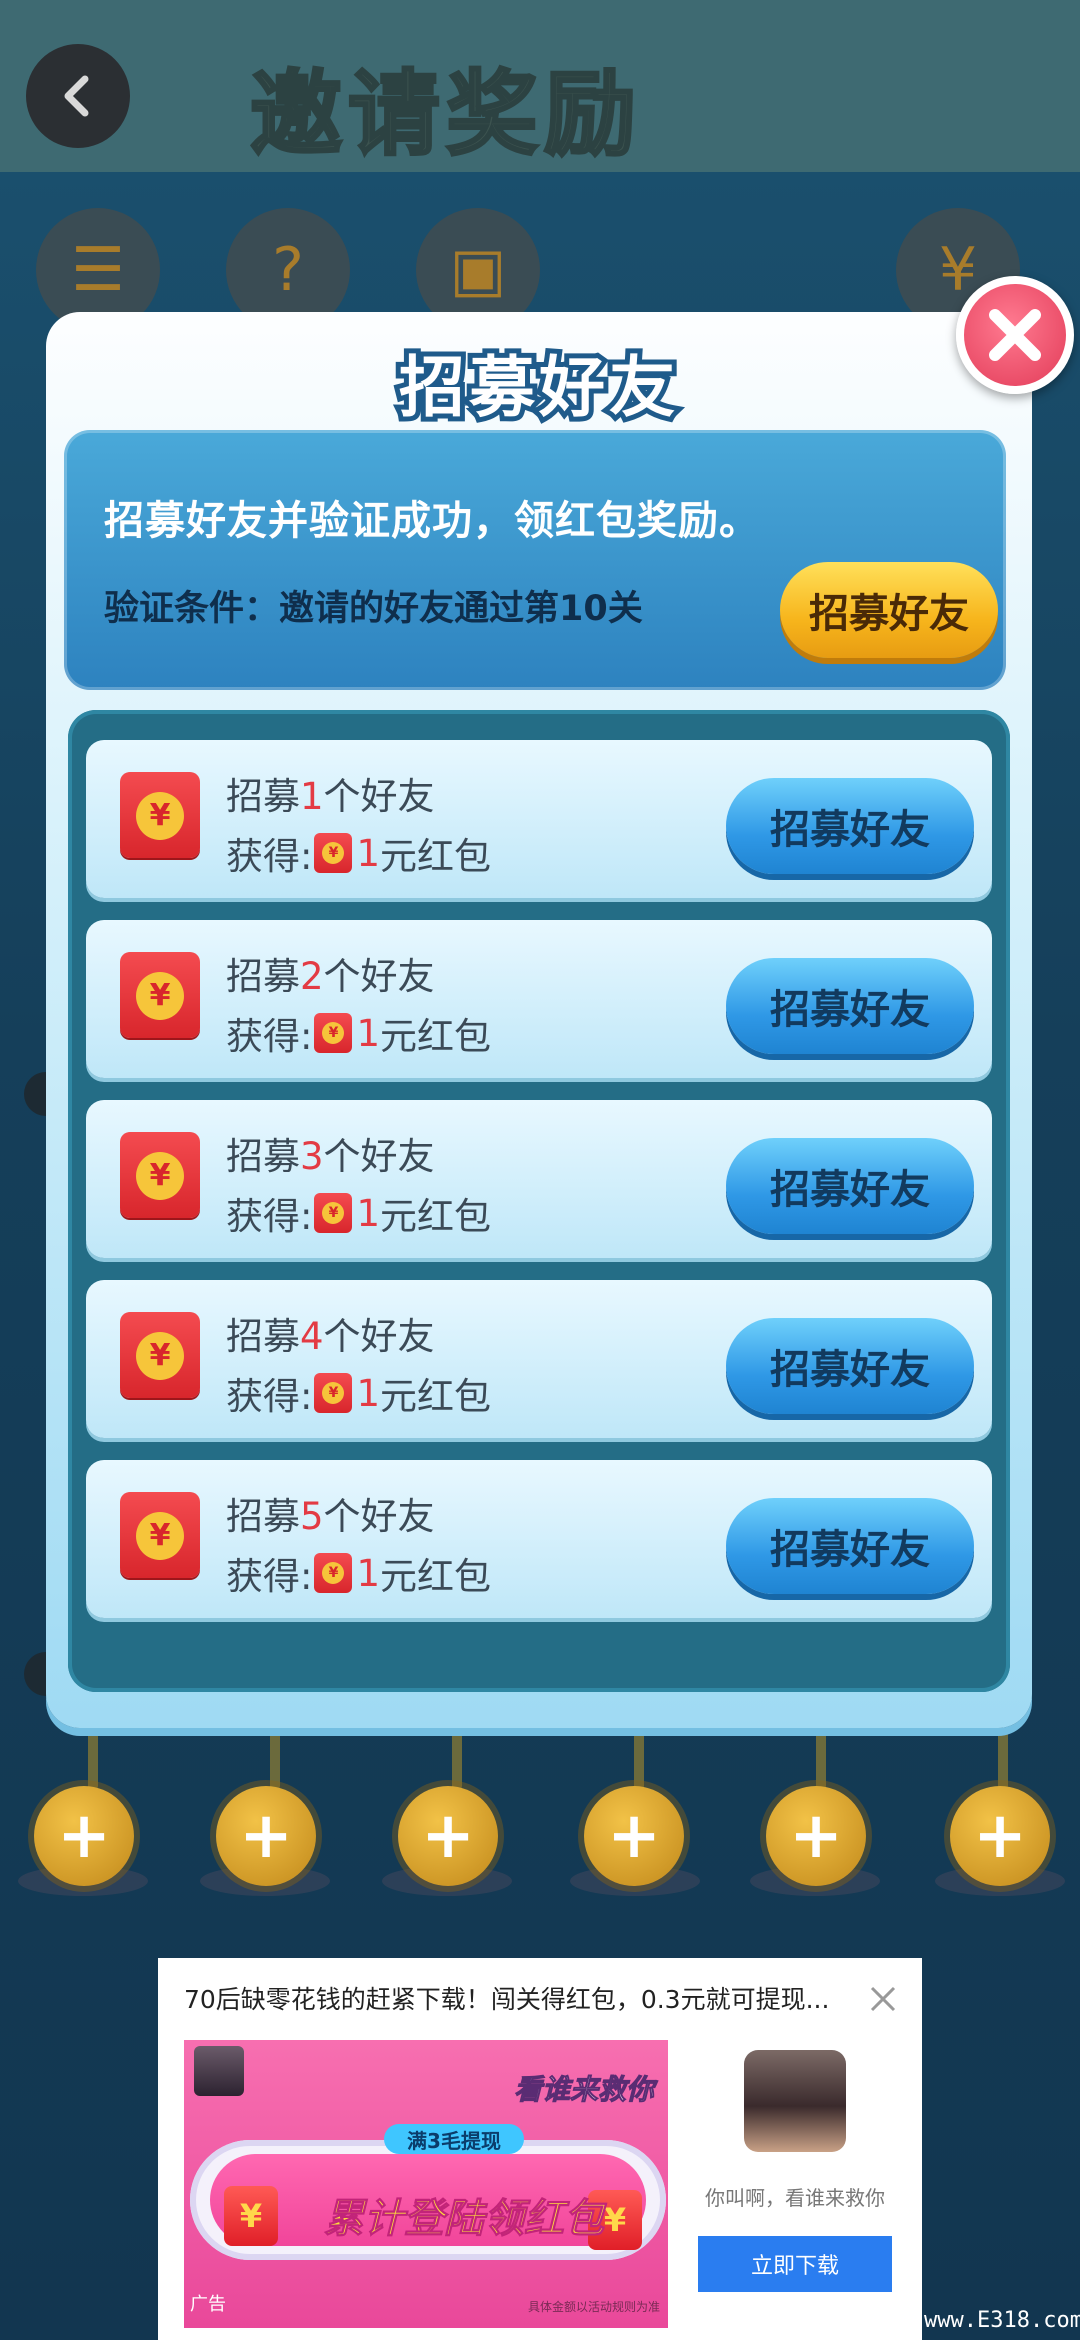 Image resolution: width=1080 pixels, height=2340 pixels. I want to click on ad-red-envelope-icon: ¥, so click(251, 2216).